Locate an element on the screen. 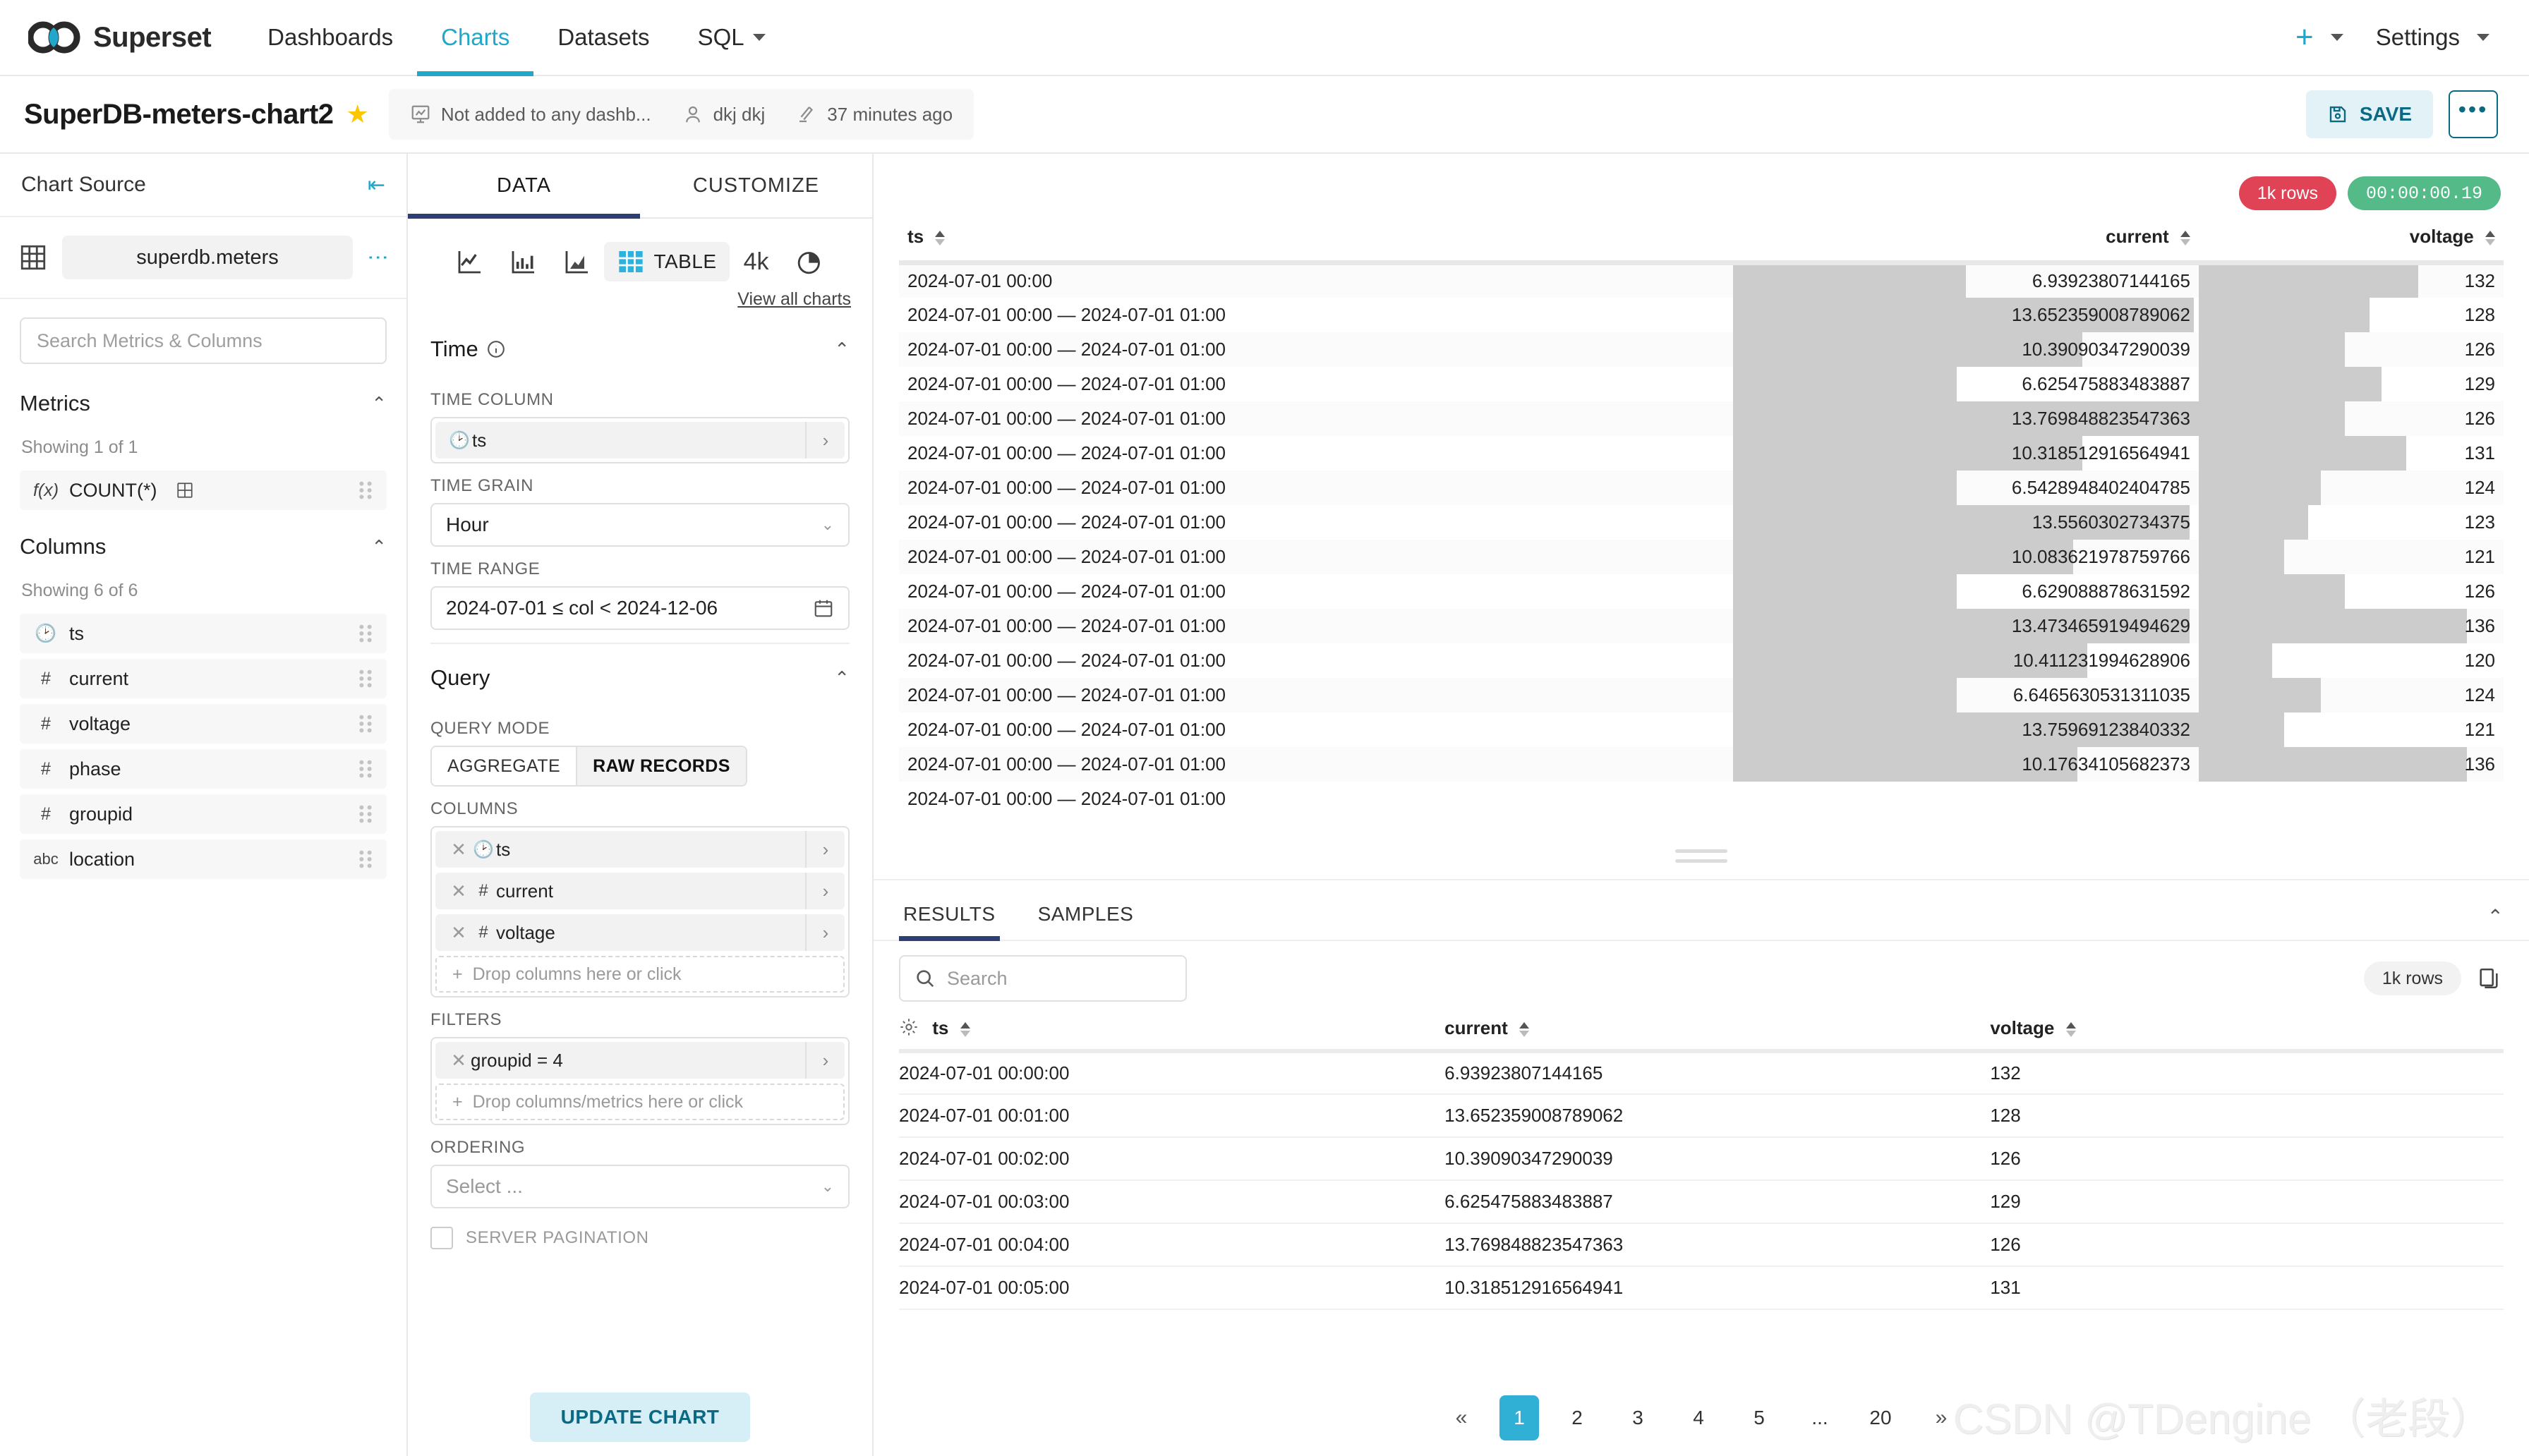  nav-link-datasets: Datasets is located at coordinates (603, 38).